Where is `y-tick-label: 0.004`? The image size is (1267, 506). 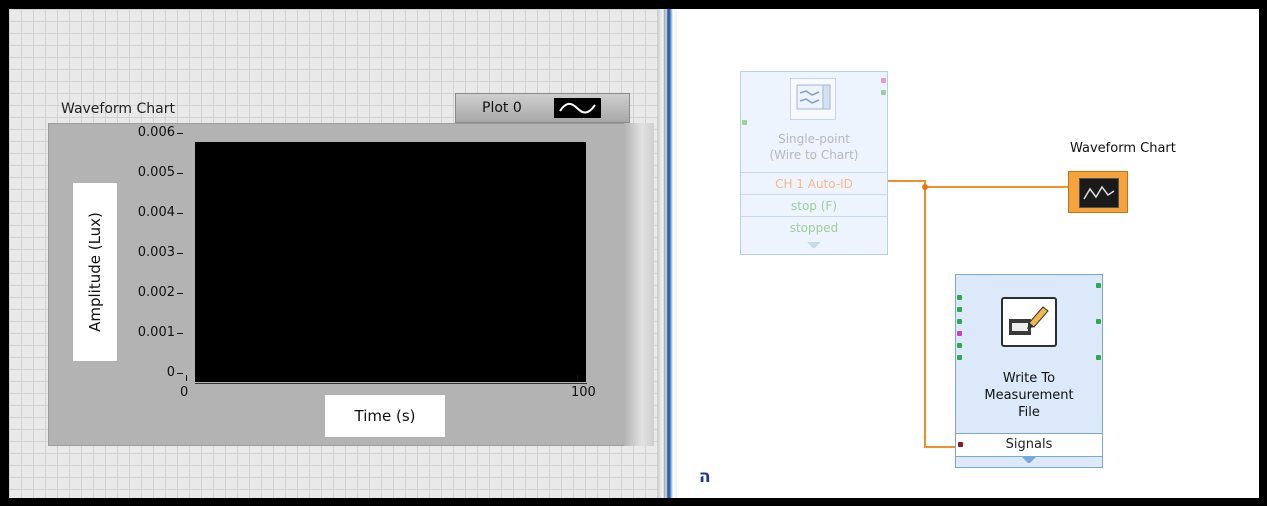
y-tick-label: 0.004 is located at coordinates (156, 212).